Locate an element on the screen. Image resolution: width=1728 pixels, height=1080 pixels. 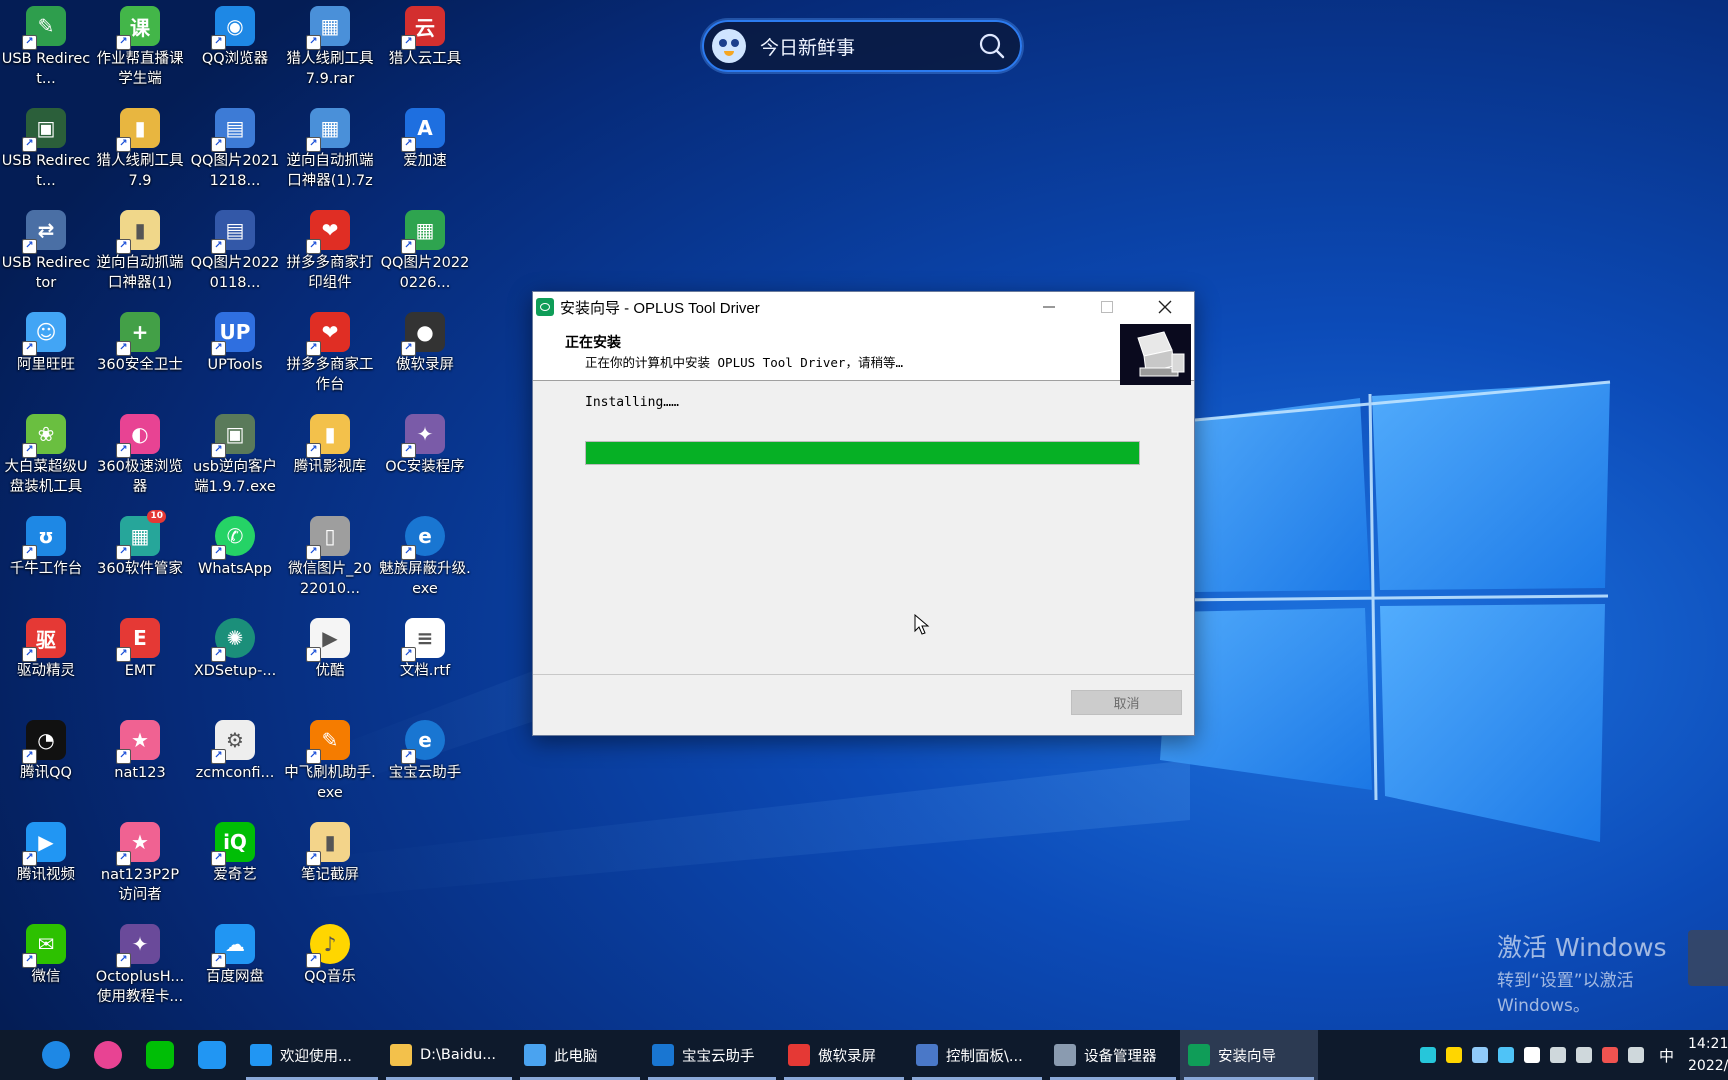
taskbar-app-button: 傲软录屏 is located at coordinates (844, 1055).